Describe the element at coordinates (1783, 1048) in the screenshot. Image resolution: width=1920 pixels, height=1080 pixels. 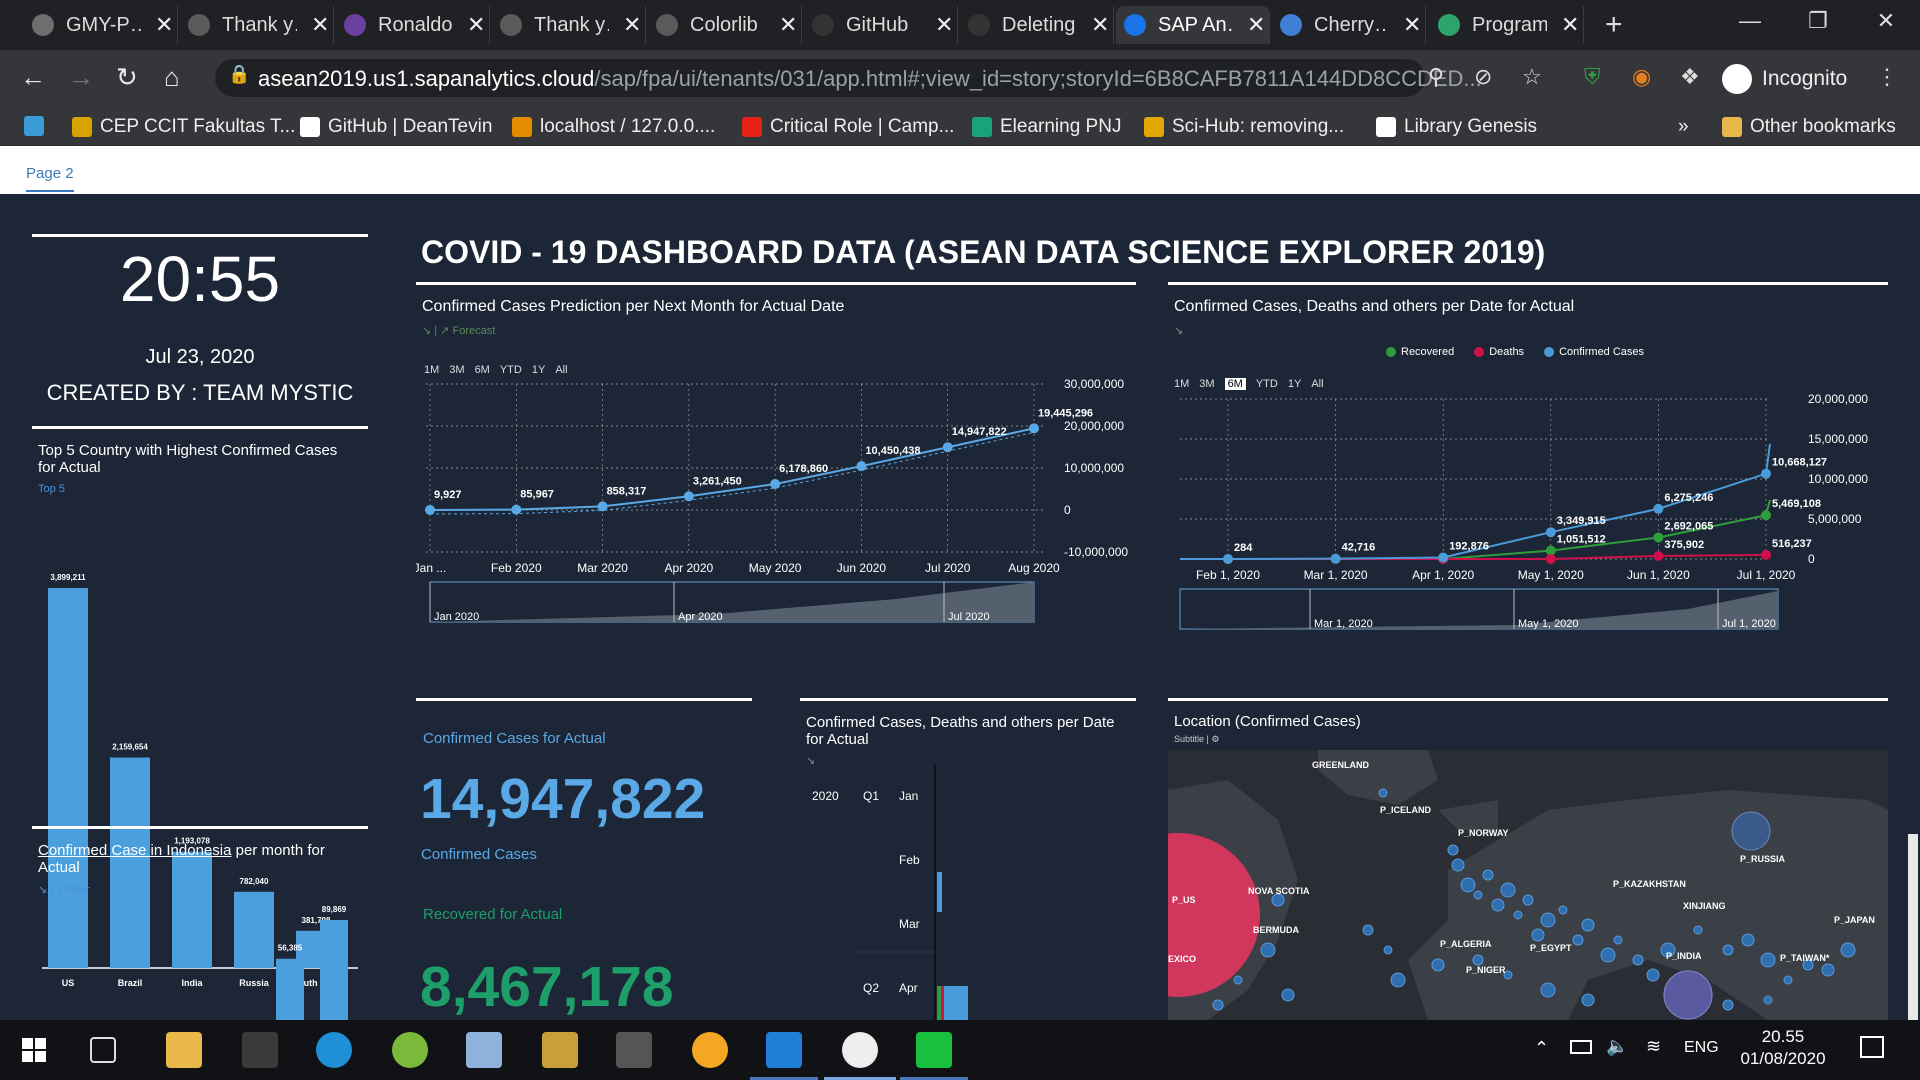
I see `taskbar-clock: 20.55 01/08/2020` at that location.